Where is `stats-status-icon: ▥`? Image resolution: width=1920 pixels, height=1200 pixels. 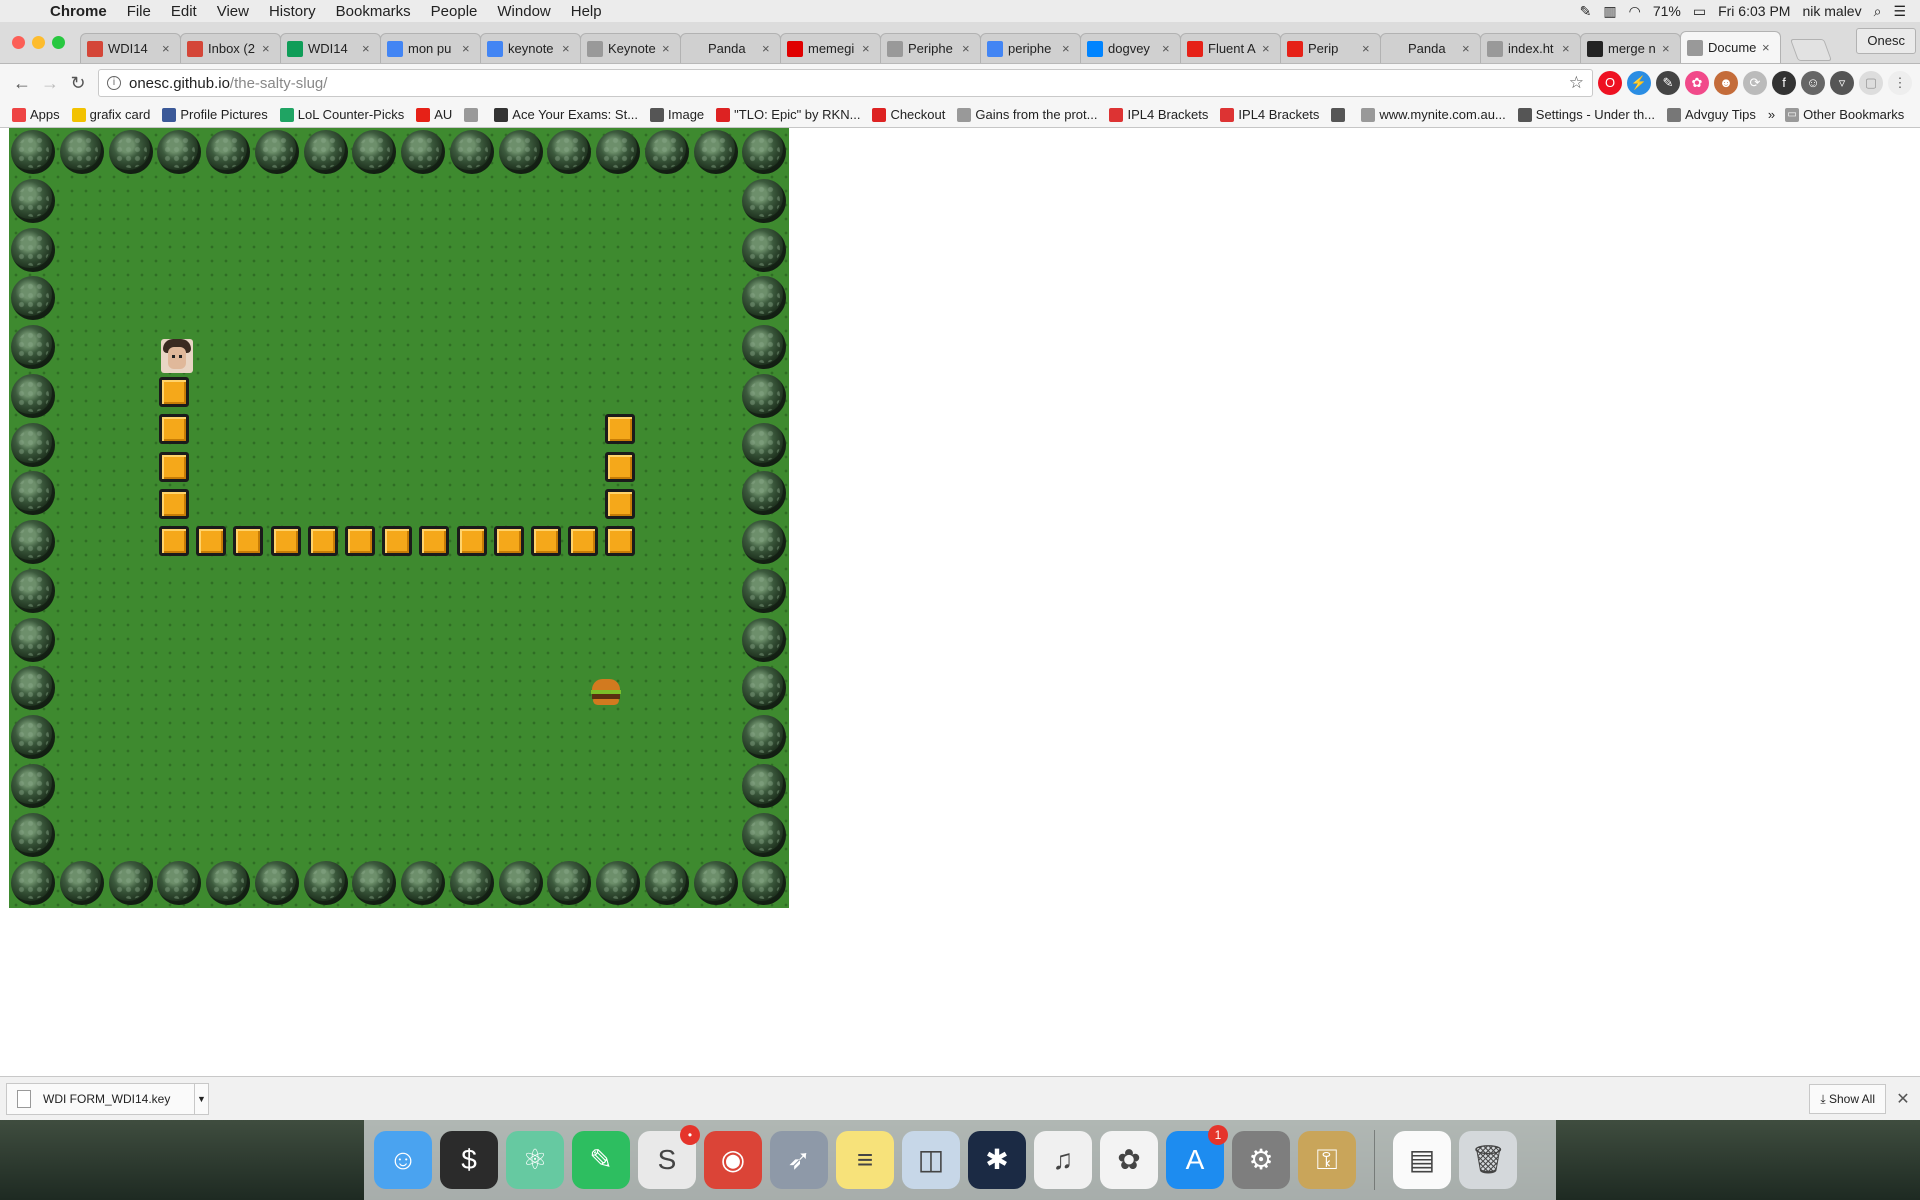 stats-status-icon: ▥ is located at coordinates (1609, 11).